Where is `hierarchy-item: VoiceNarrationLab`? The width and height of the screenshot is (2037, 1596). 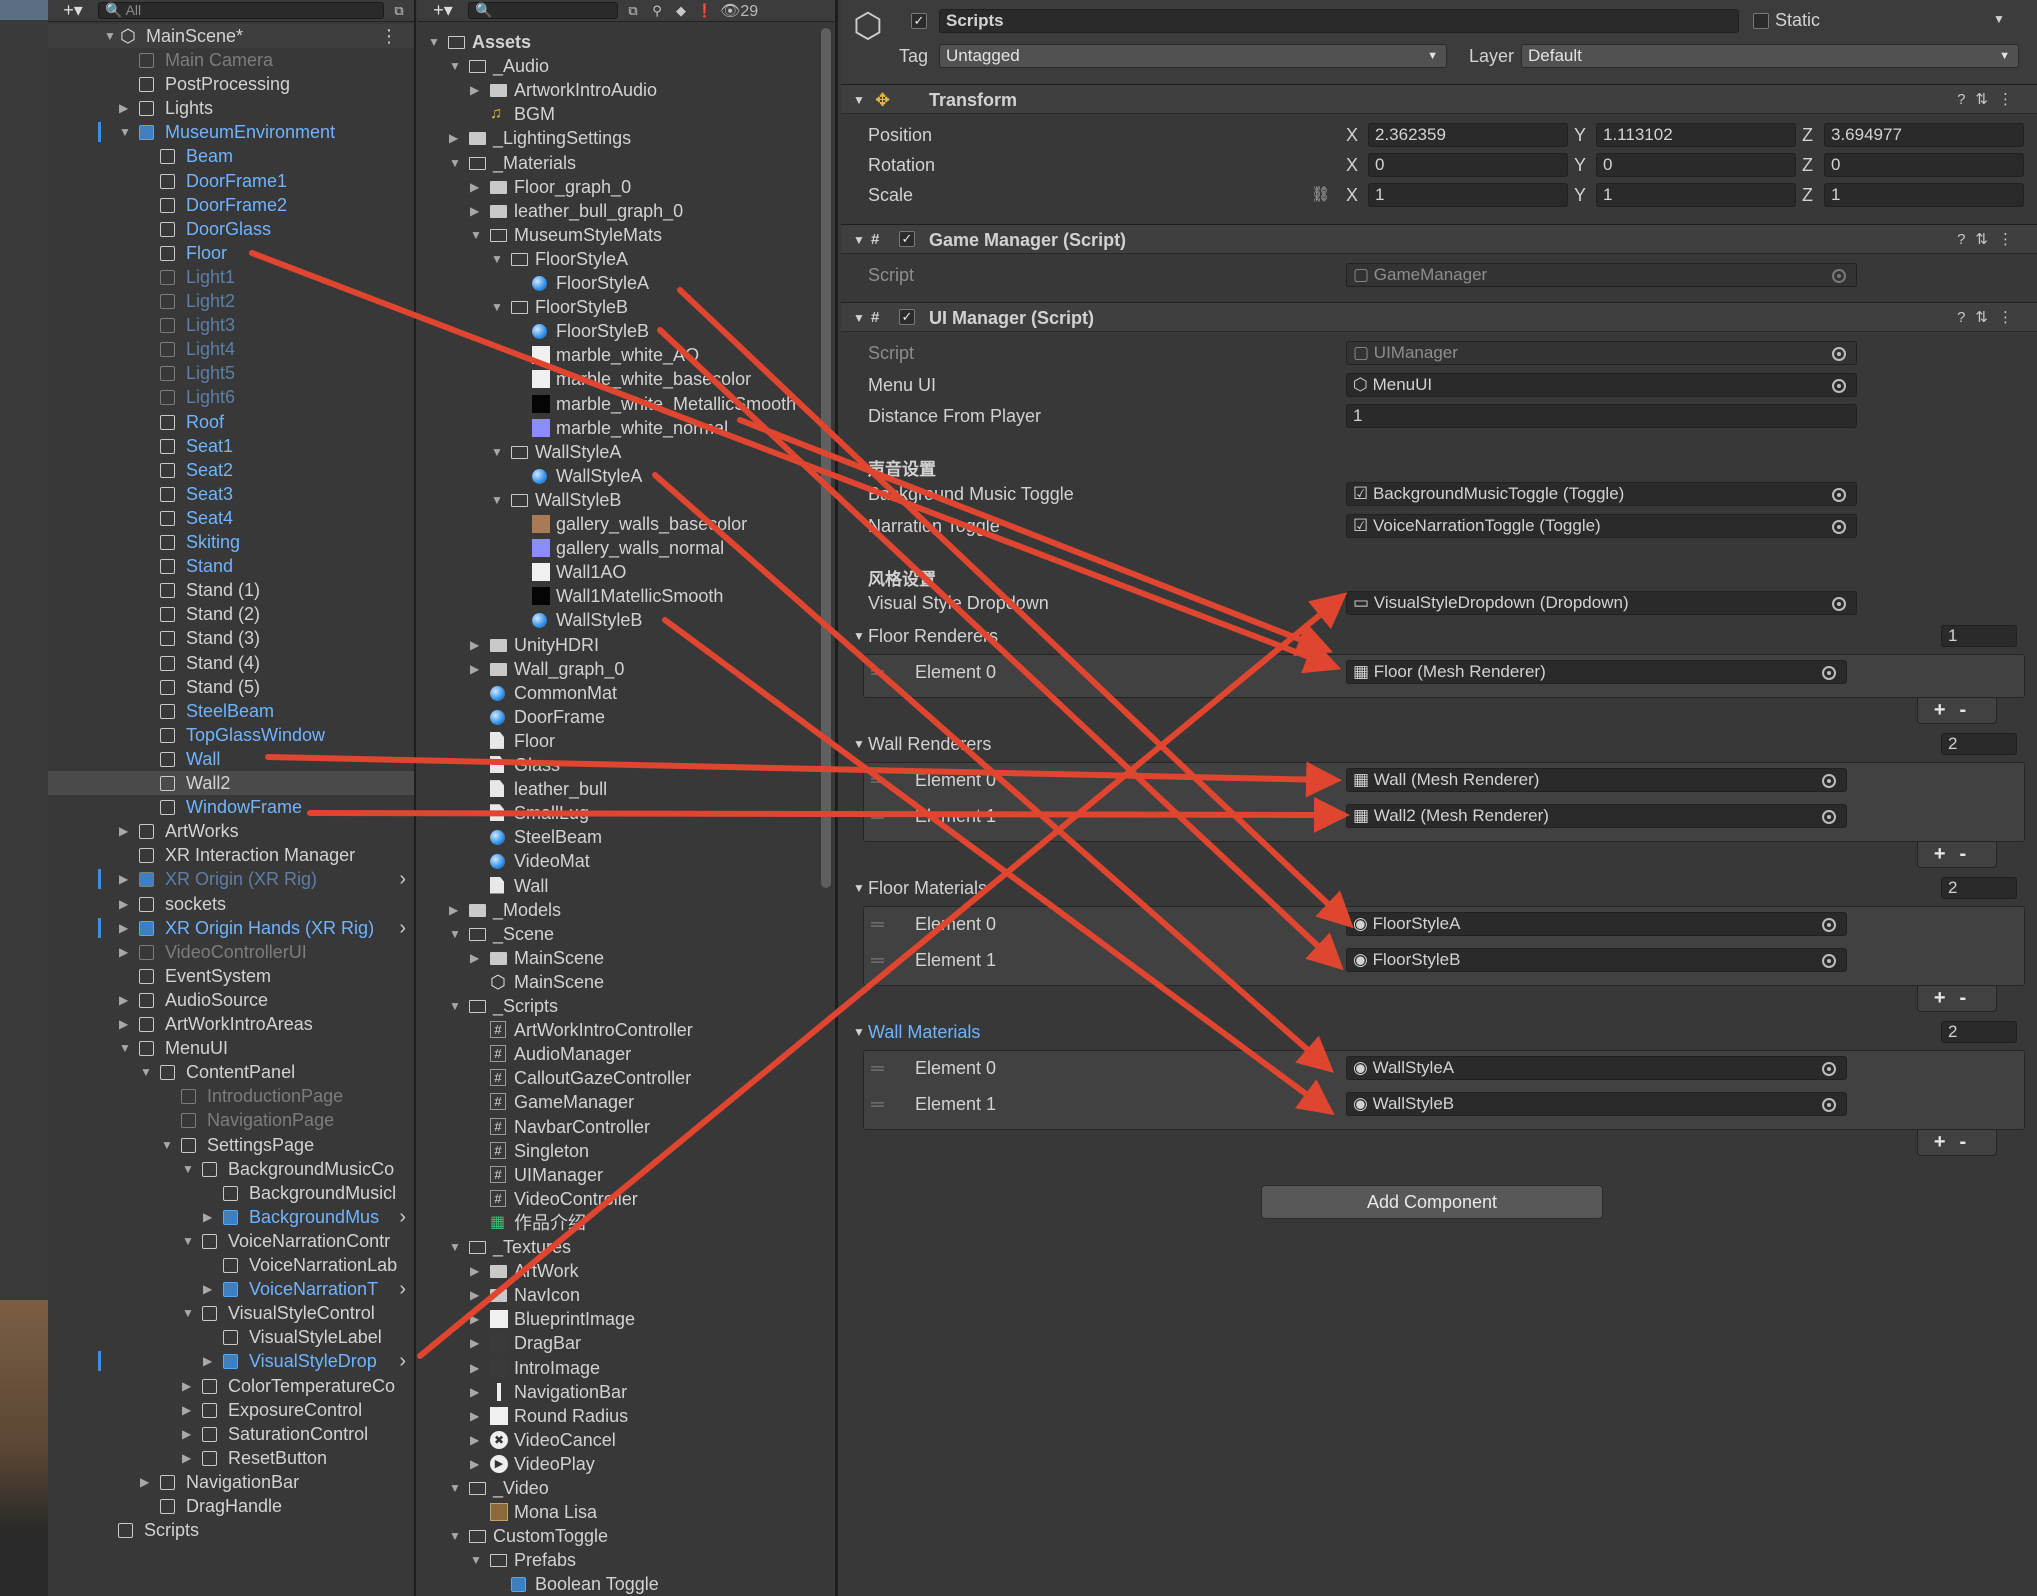 hierarchy-item: VoiceNarrationLab is located at coordinates (231, 1265).